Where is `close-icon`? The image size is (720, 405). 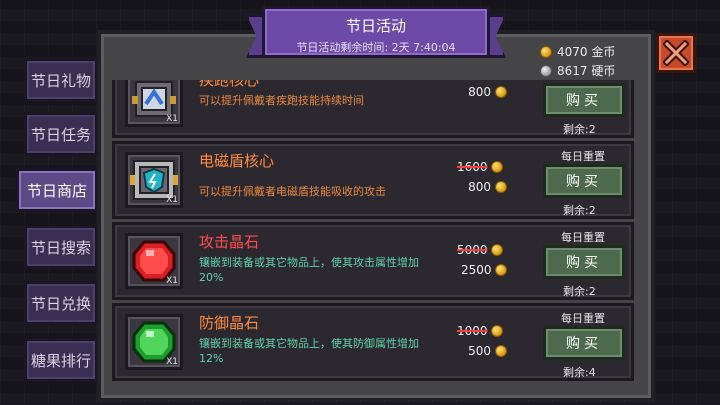 close-icon is located at coordinates (676, 53).